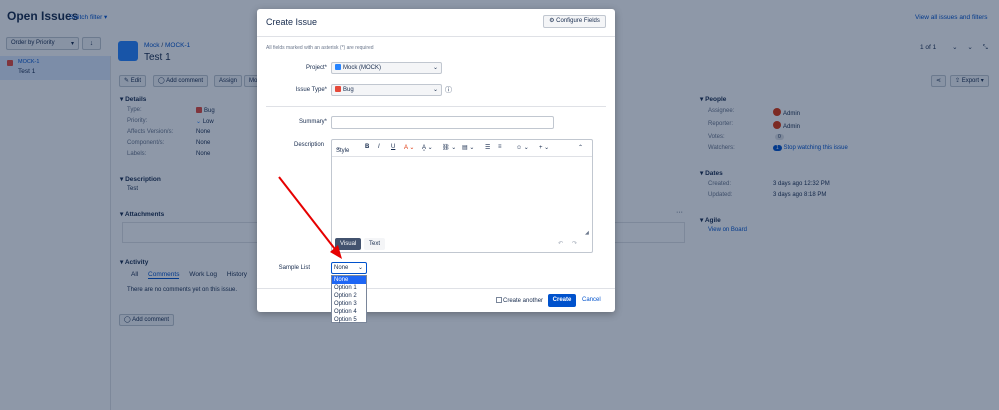 This screenshot has width=999, height=410. Describe the element at coordinates (308, 215) in the screenshot. I see `annotation-arrow-line` at that location.